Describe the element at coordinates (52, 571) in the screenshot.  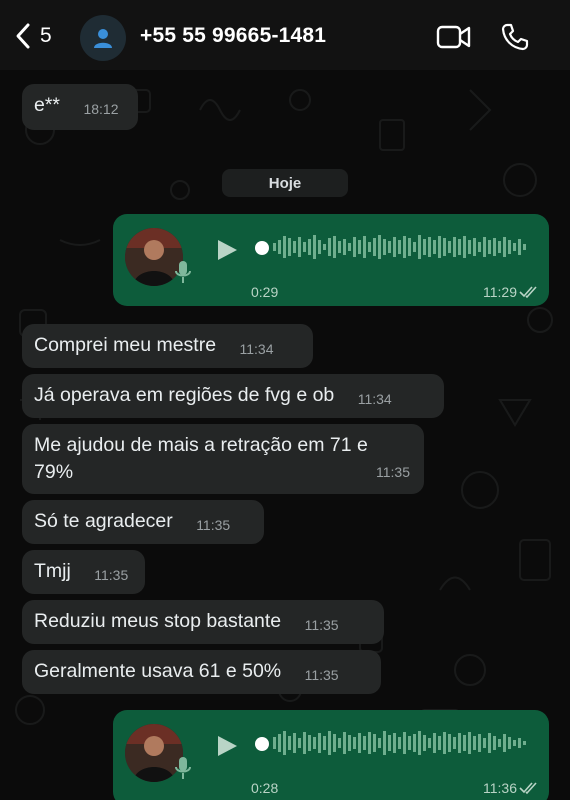
I see `message-text: Tmjj` at that location.